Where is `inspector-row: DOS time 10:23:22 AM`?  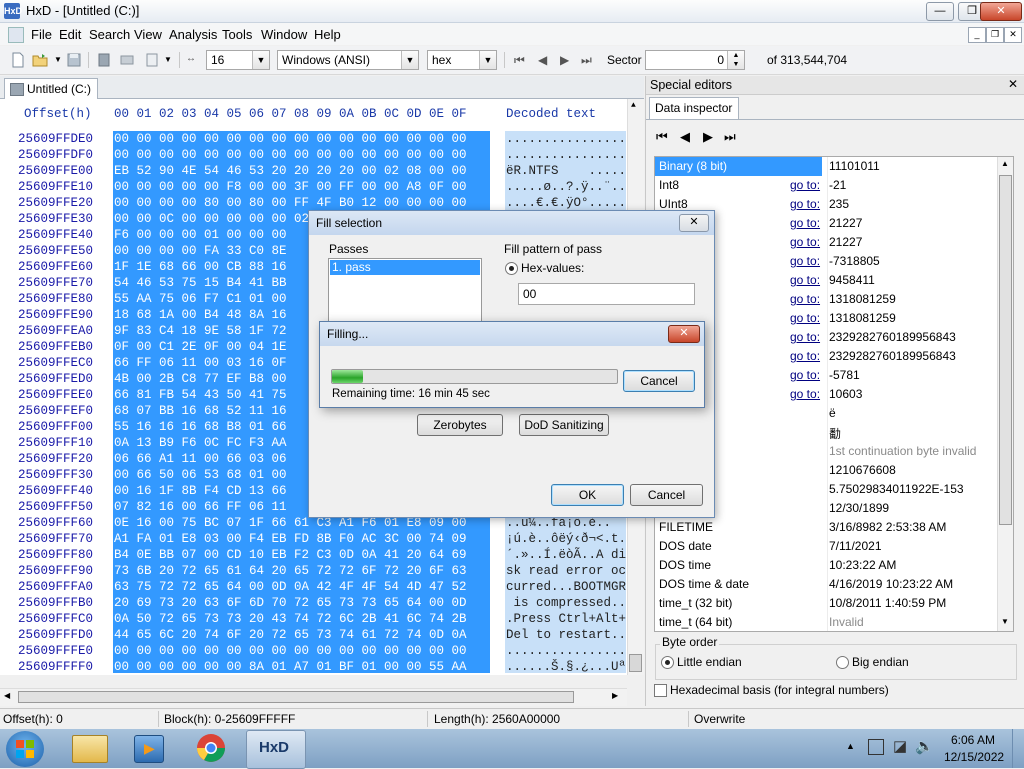 inspector-row: DOS time 10:23:22 AM is located at coordinates (825, 565).